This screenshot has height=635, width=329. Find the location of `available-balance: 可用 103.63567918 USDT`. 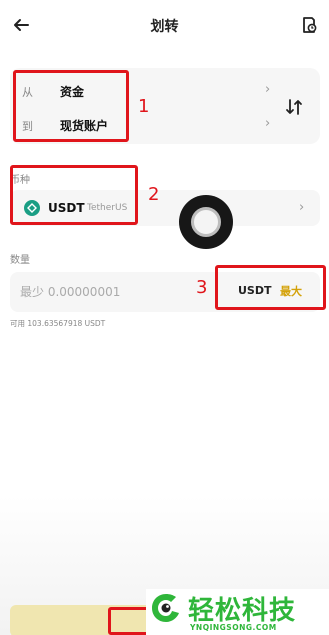

available-balance: 可用 103.63567918 USDT is located at coordinates (58, 323).